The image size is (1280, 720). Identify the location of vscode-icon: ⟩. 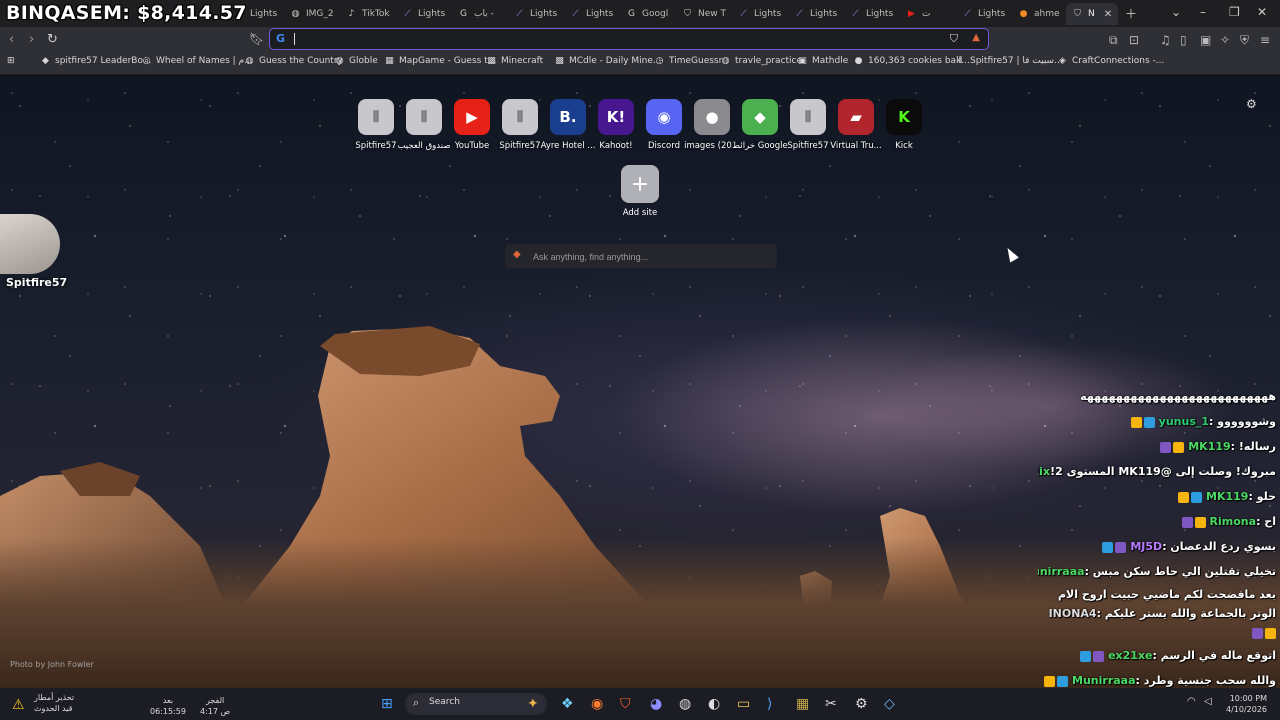
(769, 704).